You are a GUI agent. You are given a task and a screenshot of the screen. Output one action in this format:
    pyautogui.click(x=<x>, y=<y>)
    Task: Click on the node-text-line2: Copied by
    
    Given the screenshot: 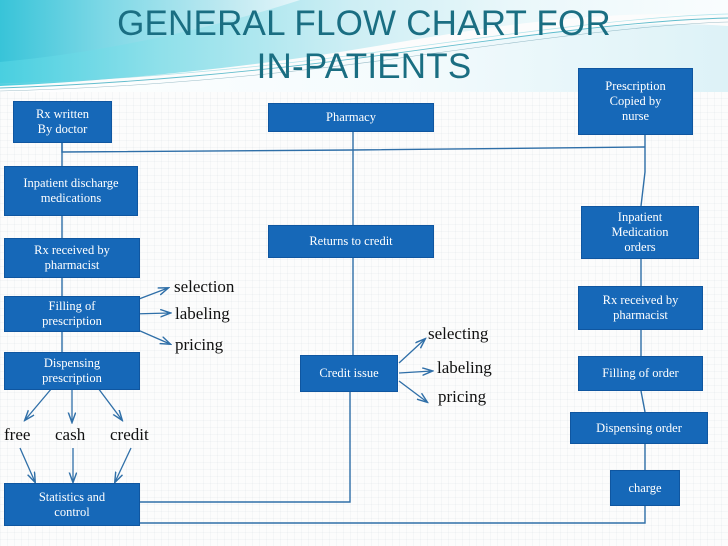 What is the action you would take?
    pyautogui.click(x=635, y=101)
    